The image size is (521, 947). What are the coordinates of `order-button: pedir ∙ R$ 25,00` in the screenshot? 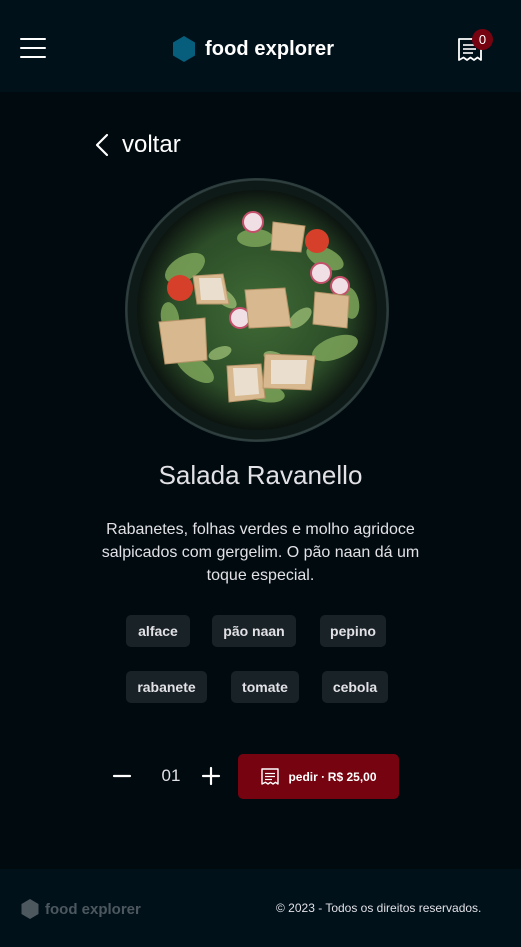 It's located at (318, 776).